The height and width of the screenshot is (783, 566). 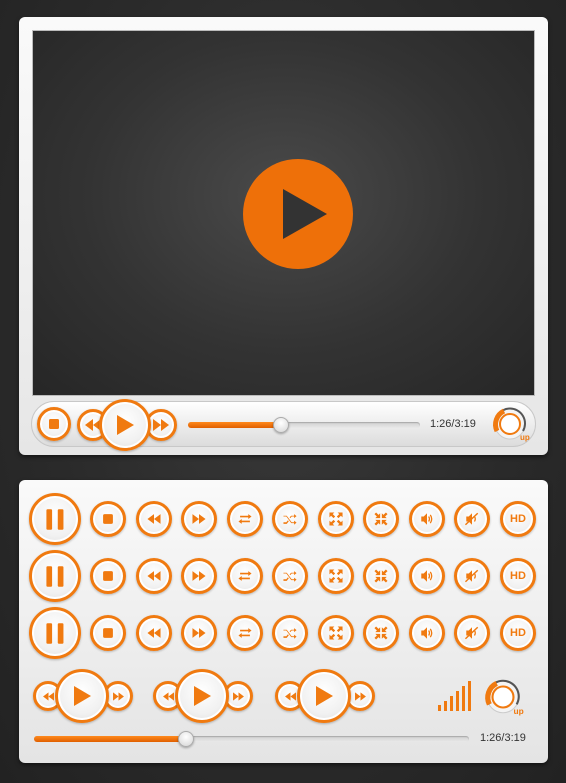 I want to click on control-bar: 1:26/3:19 up, so click(x=283, y=425).